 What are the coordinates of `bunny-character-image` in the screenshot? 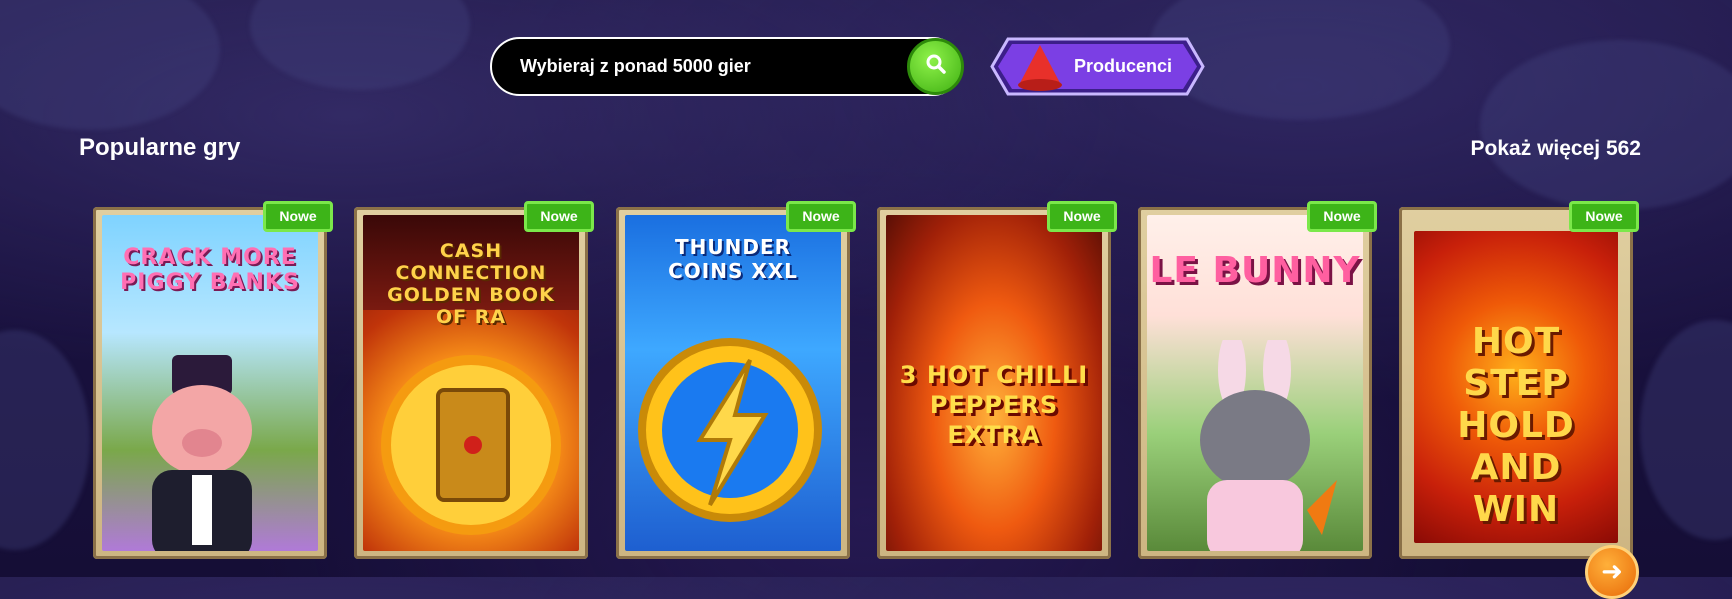 It's located at (1268, 445).